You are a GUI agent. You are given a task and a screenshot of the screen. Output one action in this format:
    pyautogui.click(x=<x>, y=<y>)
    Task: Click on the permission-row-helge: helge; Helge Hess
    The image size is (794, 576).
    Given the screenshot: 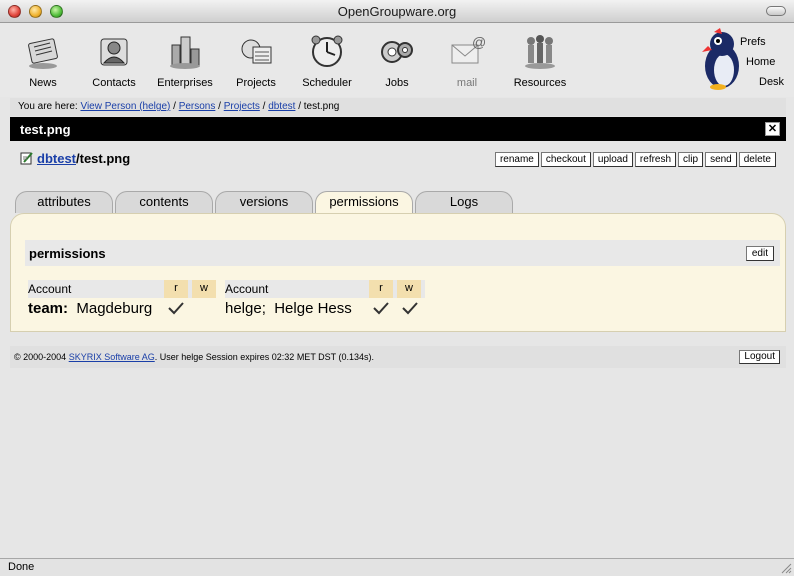 What is the action you would take?
    pyautogui.click(x=288, y=308)
    